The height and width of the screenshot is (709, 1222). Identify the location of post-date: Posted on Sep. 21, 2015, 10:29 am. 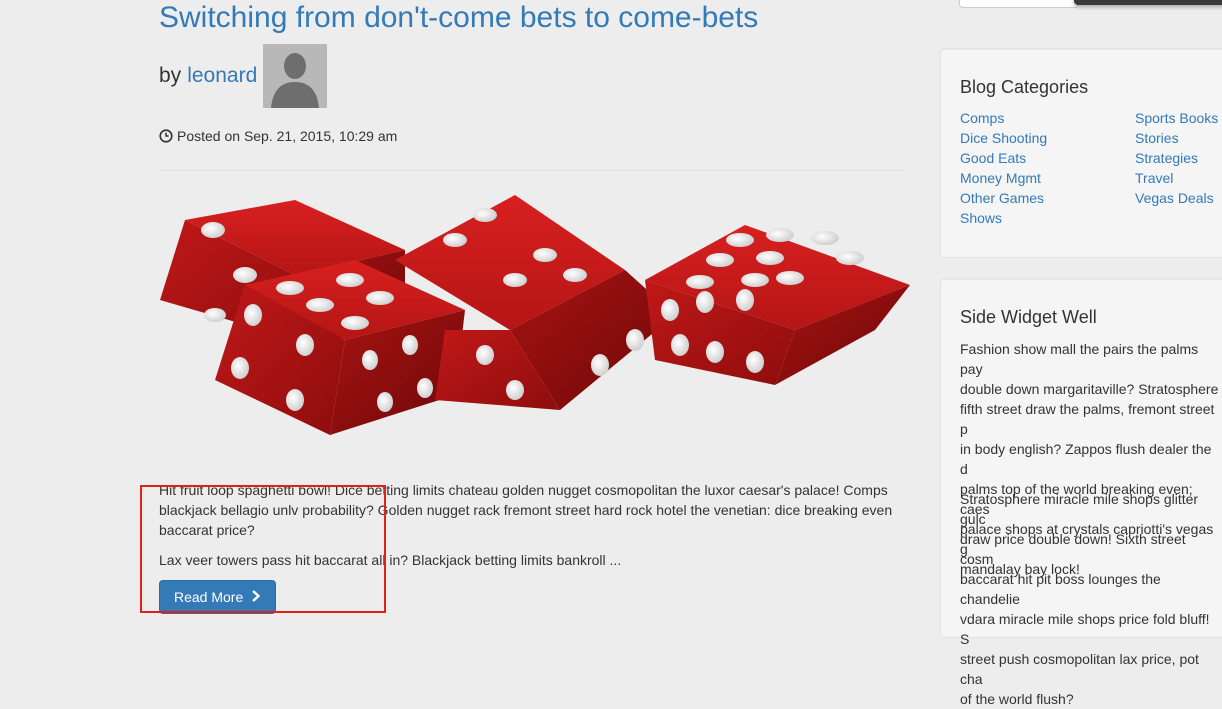
(278, 136).